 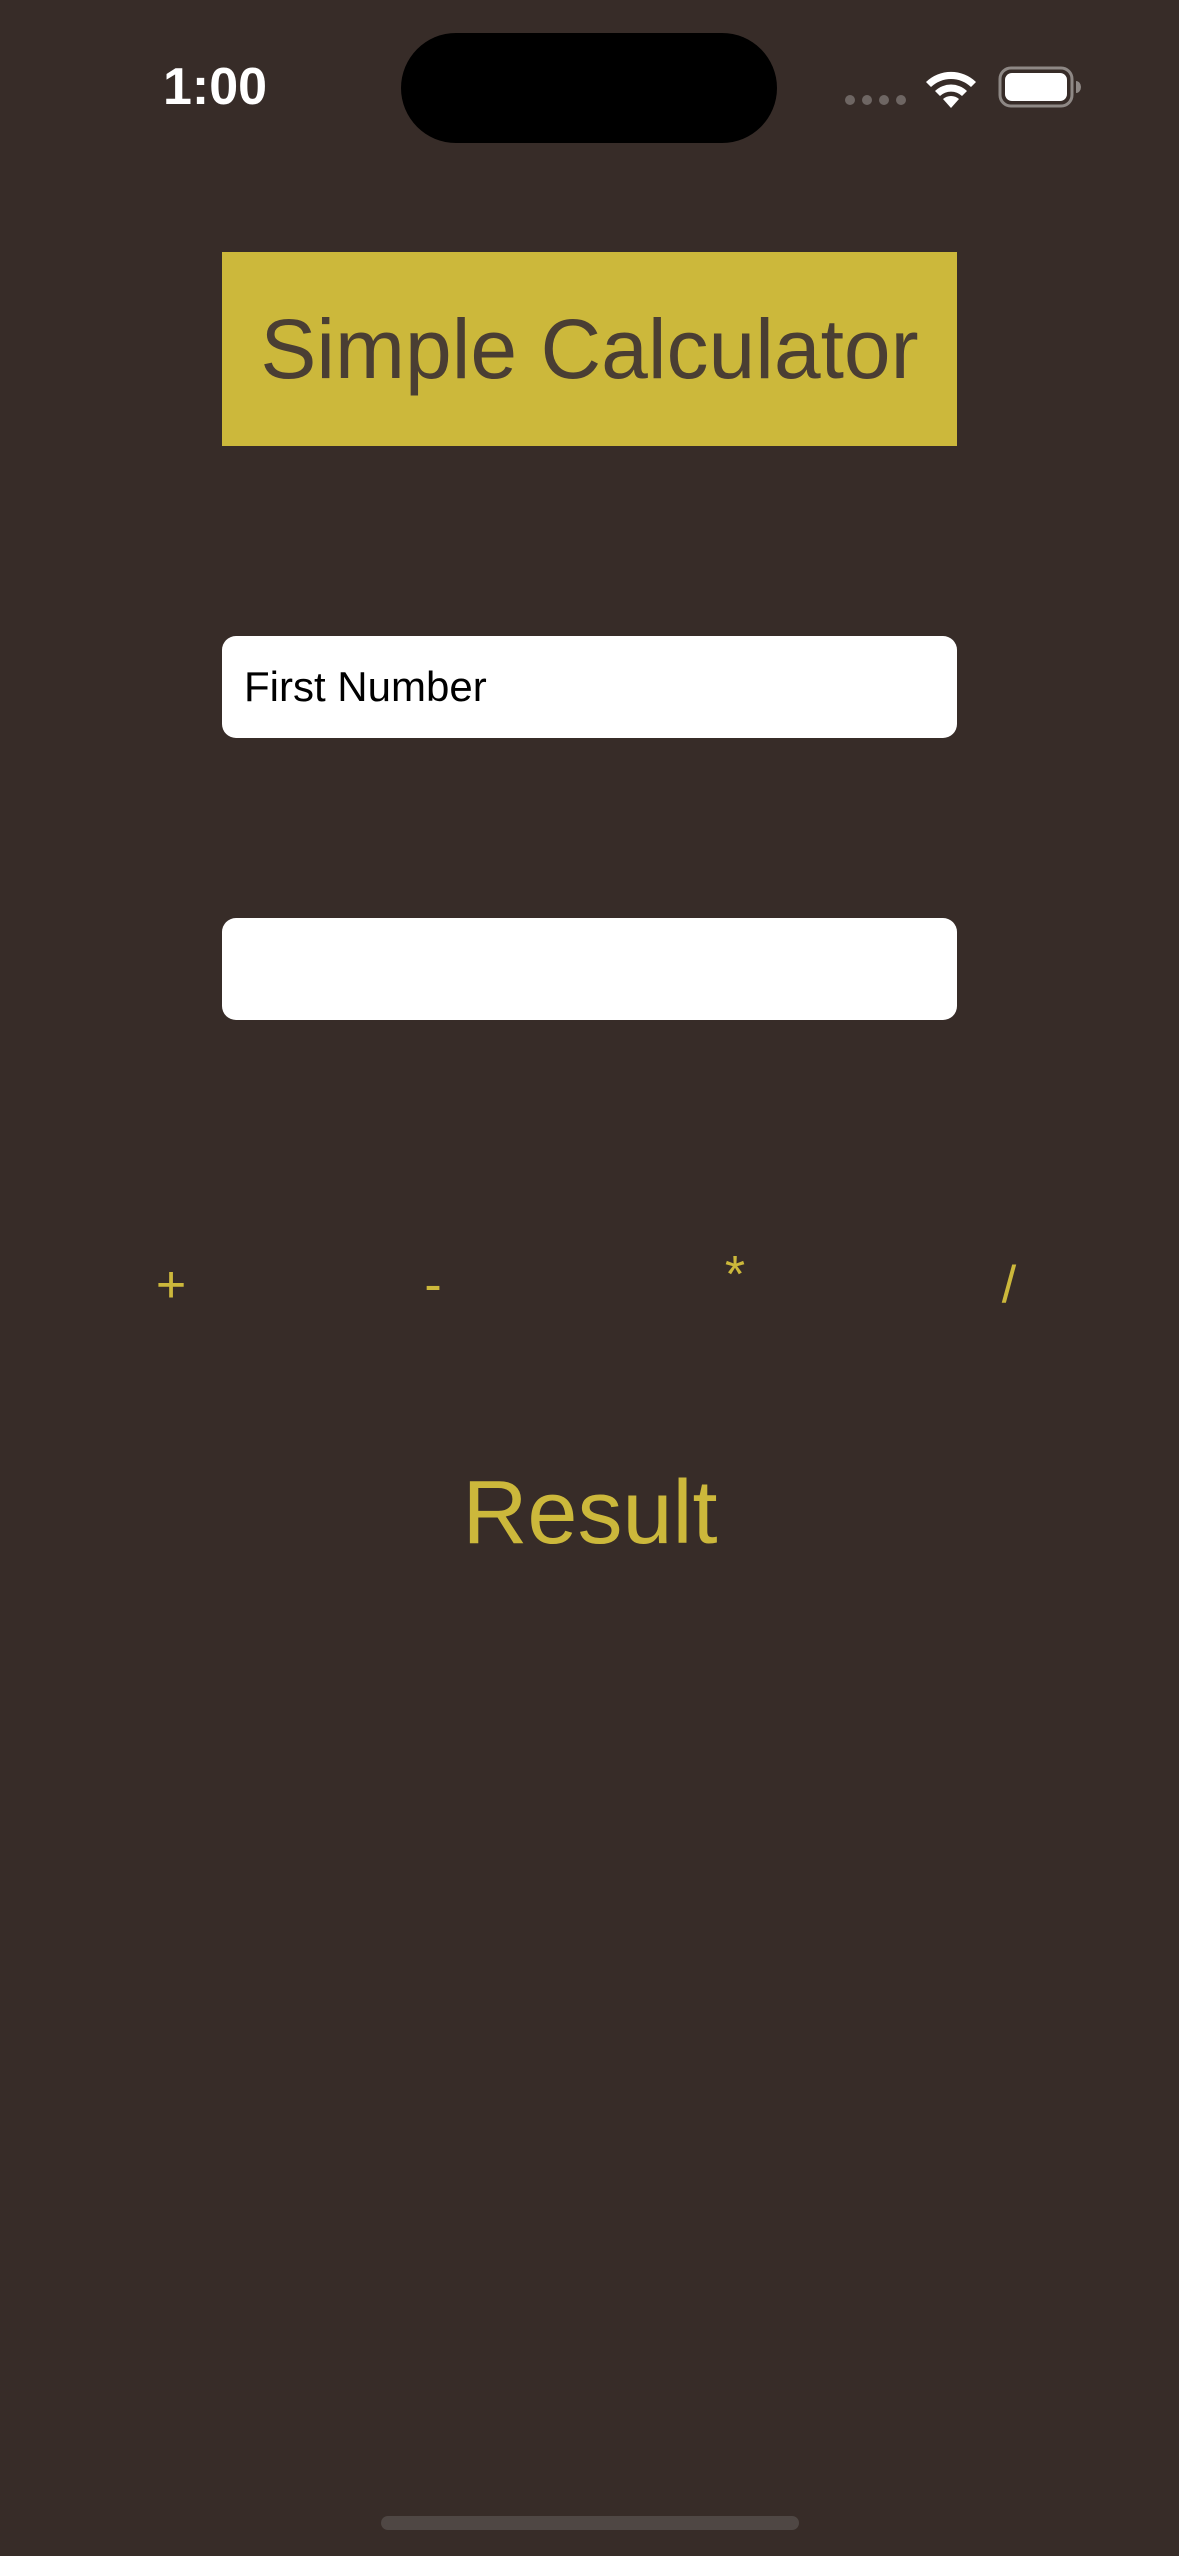 I want to click on page-title: Simple Calculator, so click(x=589, y=349).